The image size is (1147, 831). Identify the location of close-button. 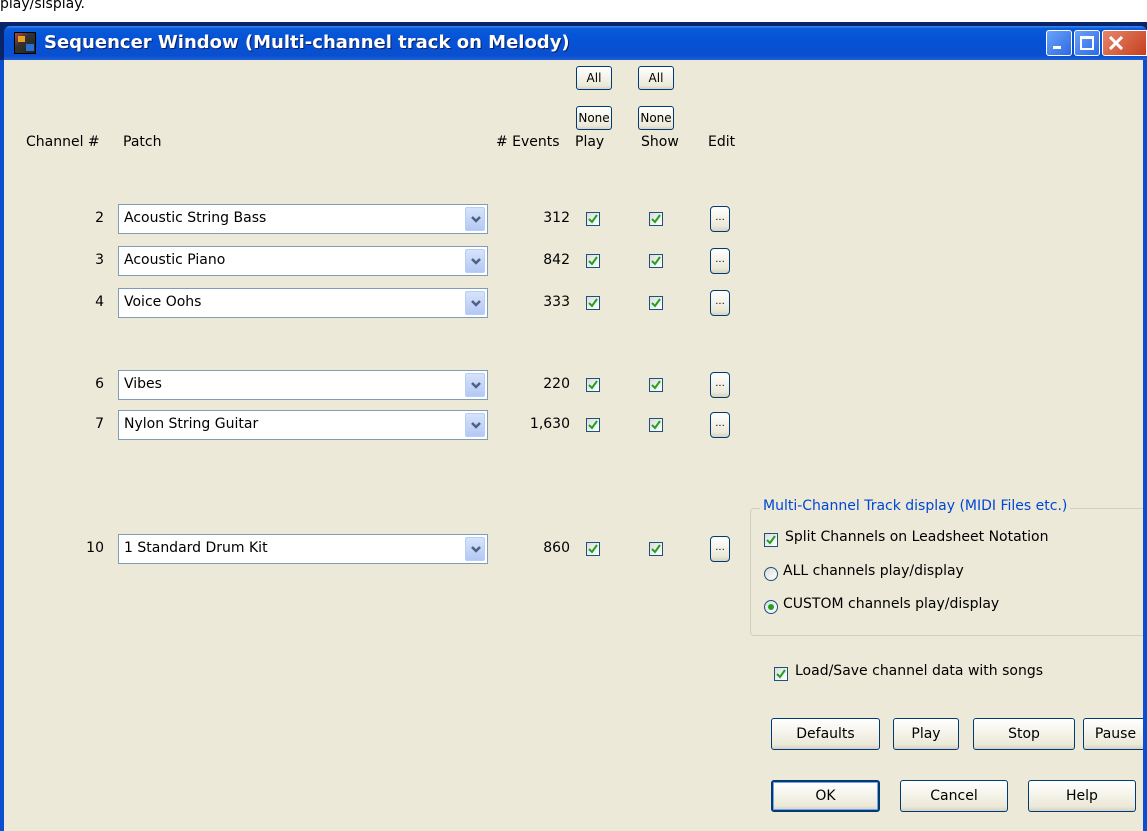
(1124, 43).